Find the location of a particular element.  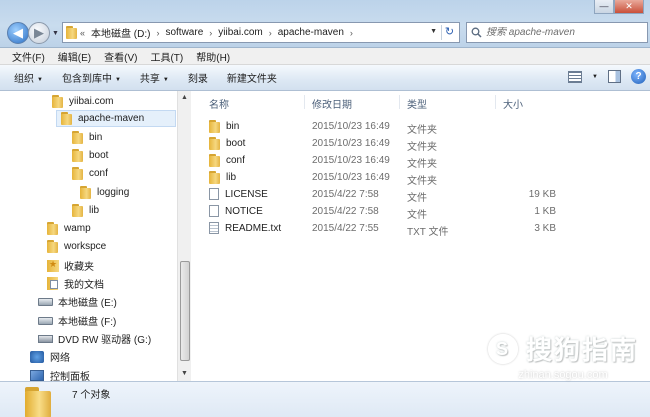

scrollbar-thumb is located at coordinates (185, 311).